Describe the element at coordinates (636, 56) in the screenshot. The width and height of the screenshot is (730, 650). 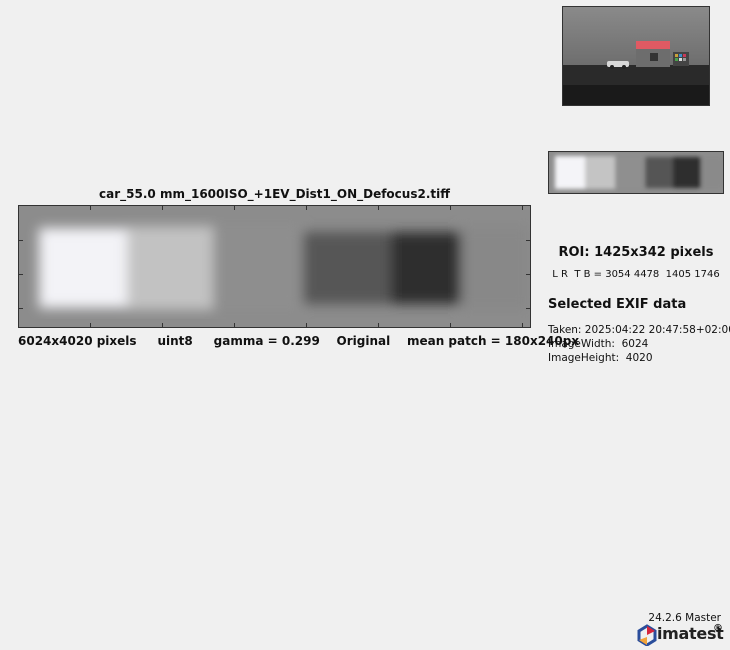
I see `scene-thumbnail` at that location.